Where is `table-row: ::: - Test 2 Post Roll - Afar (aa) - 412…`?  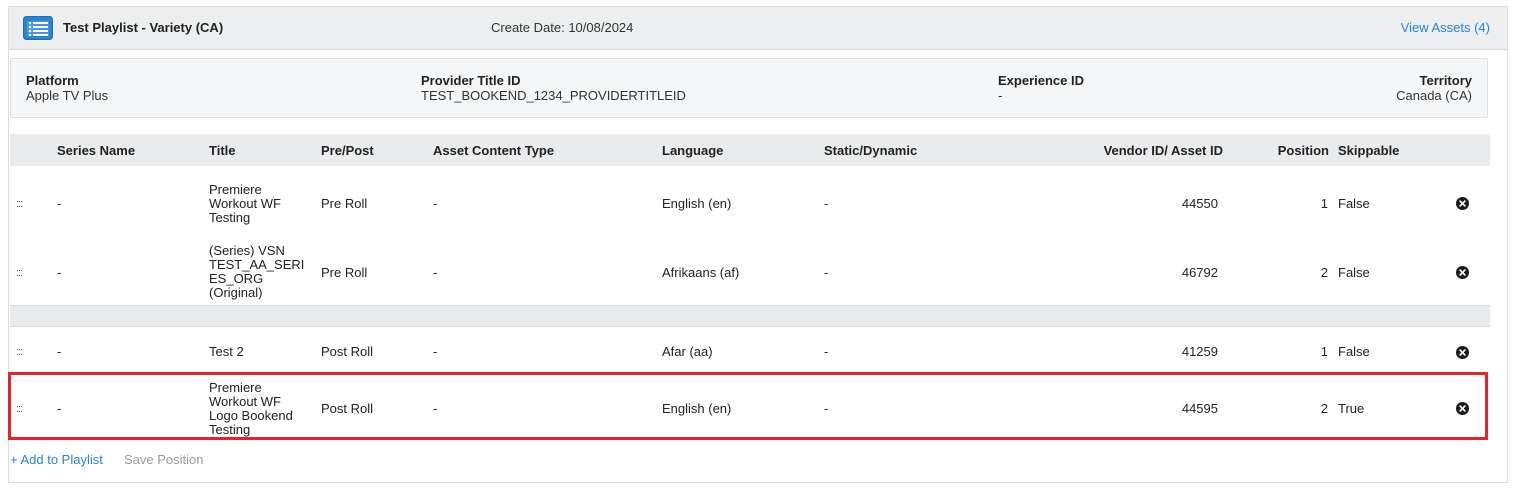 table-row: ::: - Test 2 Post Roll - Afar (aa) - 412… is located at coordinates (750, 352).